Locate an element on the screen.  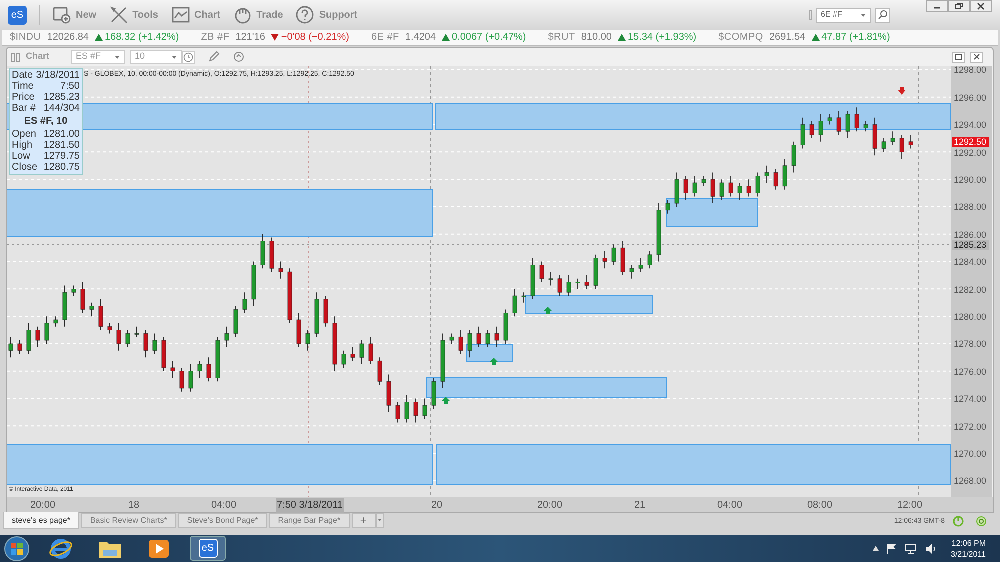
page-tab: Basic Review Charts* is located at coordinates (128, 520).